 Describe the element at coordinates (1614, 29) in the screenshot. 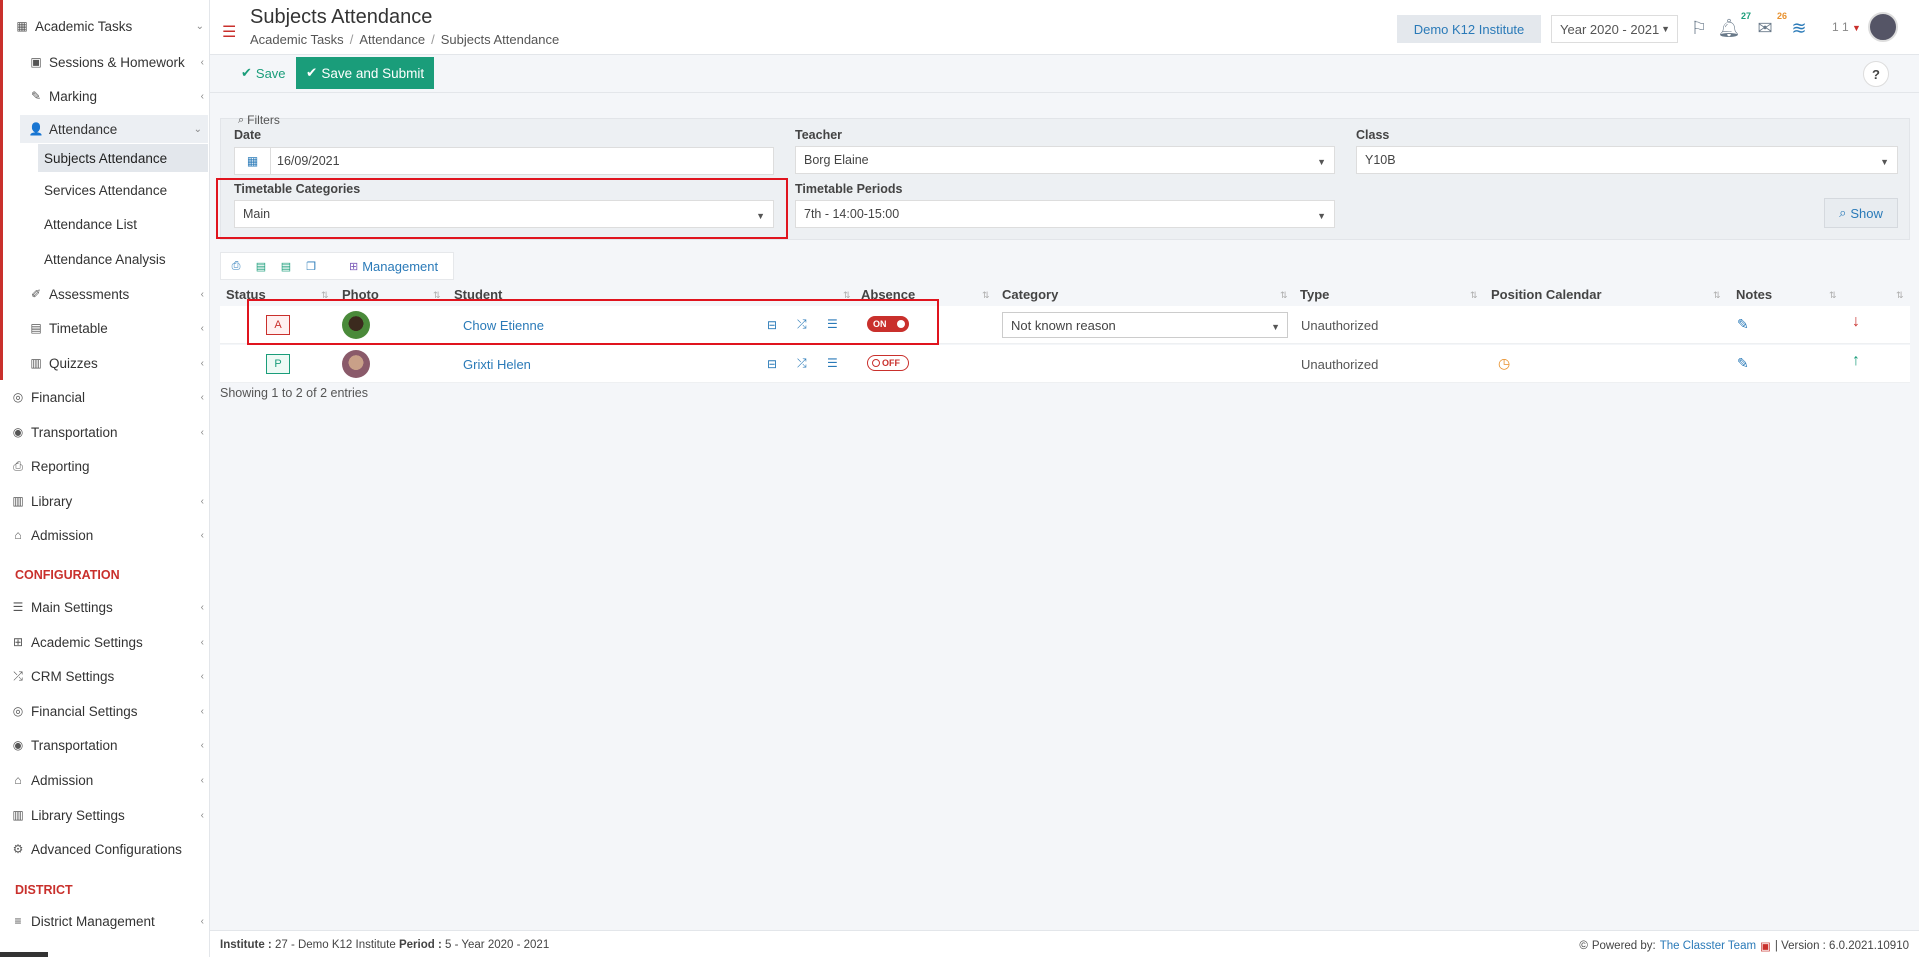

I see `year-select: Year 2020 - 2021 ▼` at that location.